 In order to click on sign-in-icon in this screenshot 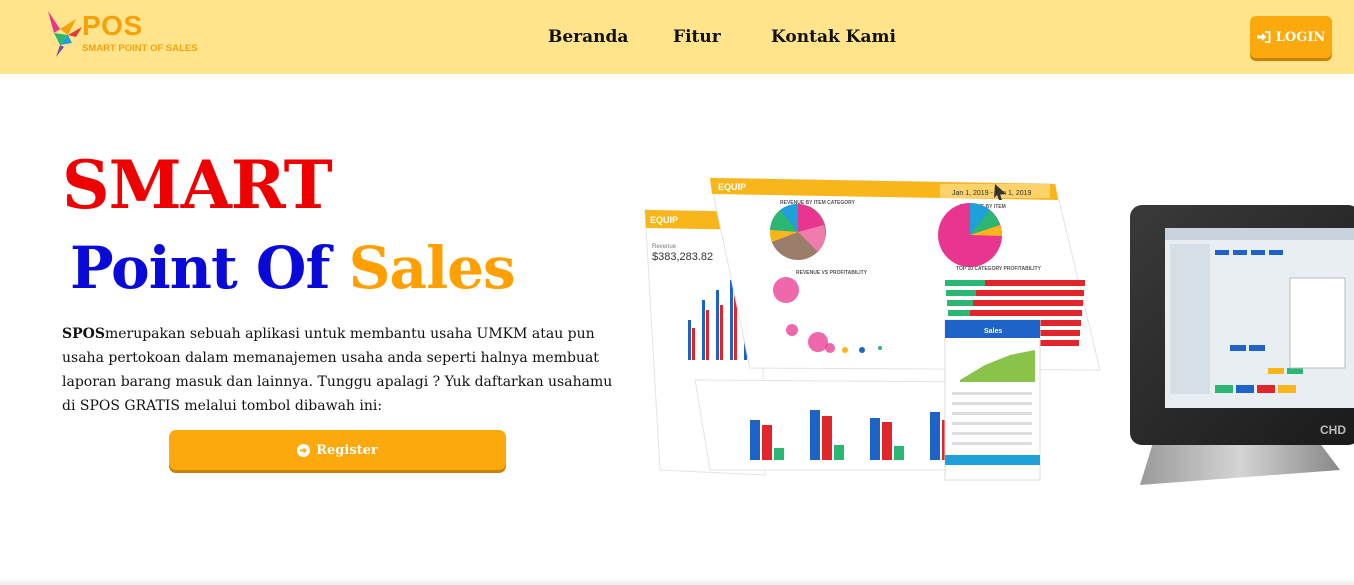, I will do `click(1263, 37)`.